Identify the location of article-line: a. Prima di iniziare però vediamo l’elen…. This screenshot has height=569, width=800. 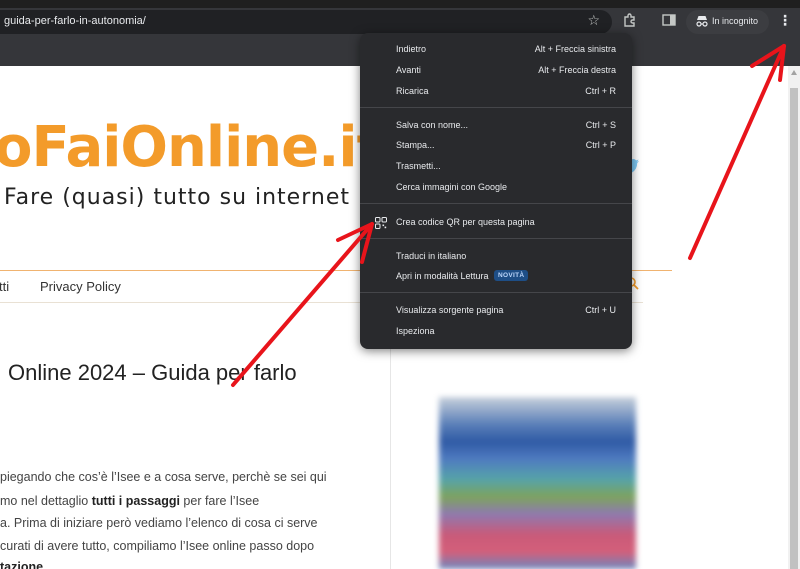
(159, 523).